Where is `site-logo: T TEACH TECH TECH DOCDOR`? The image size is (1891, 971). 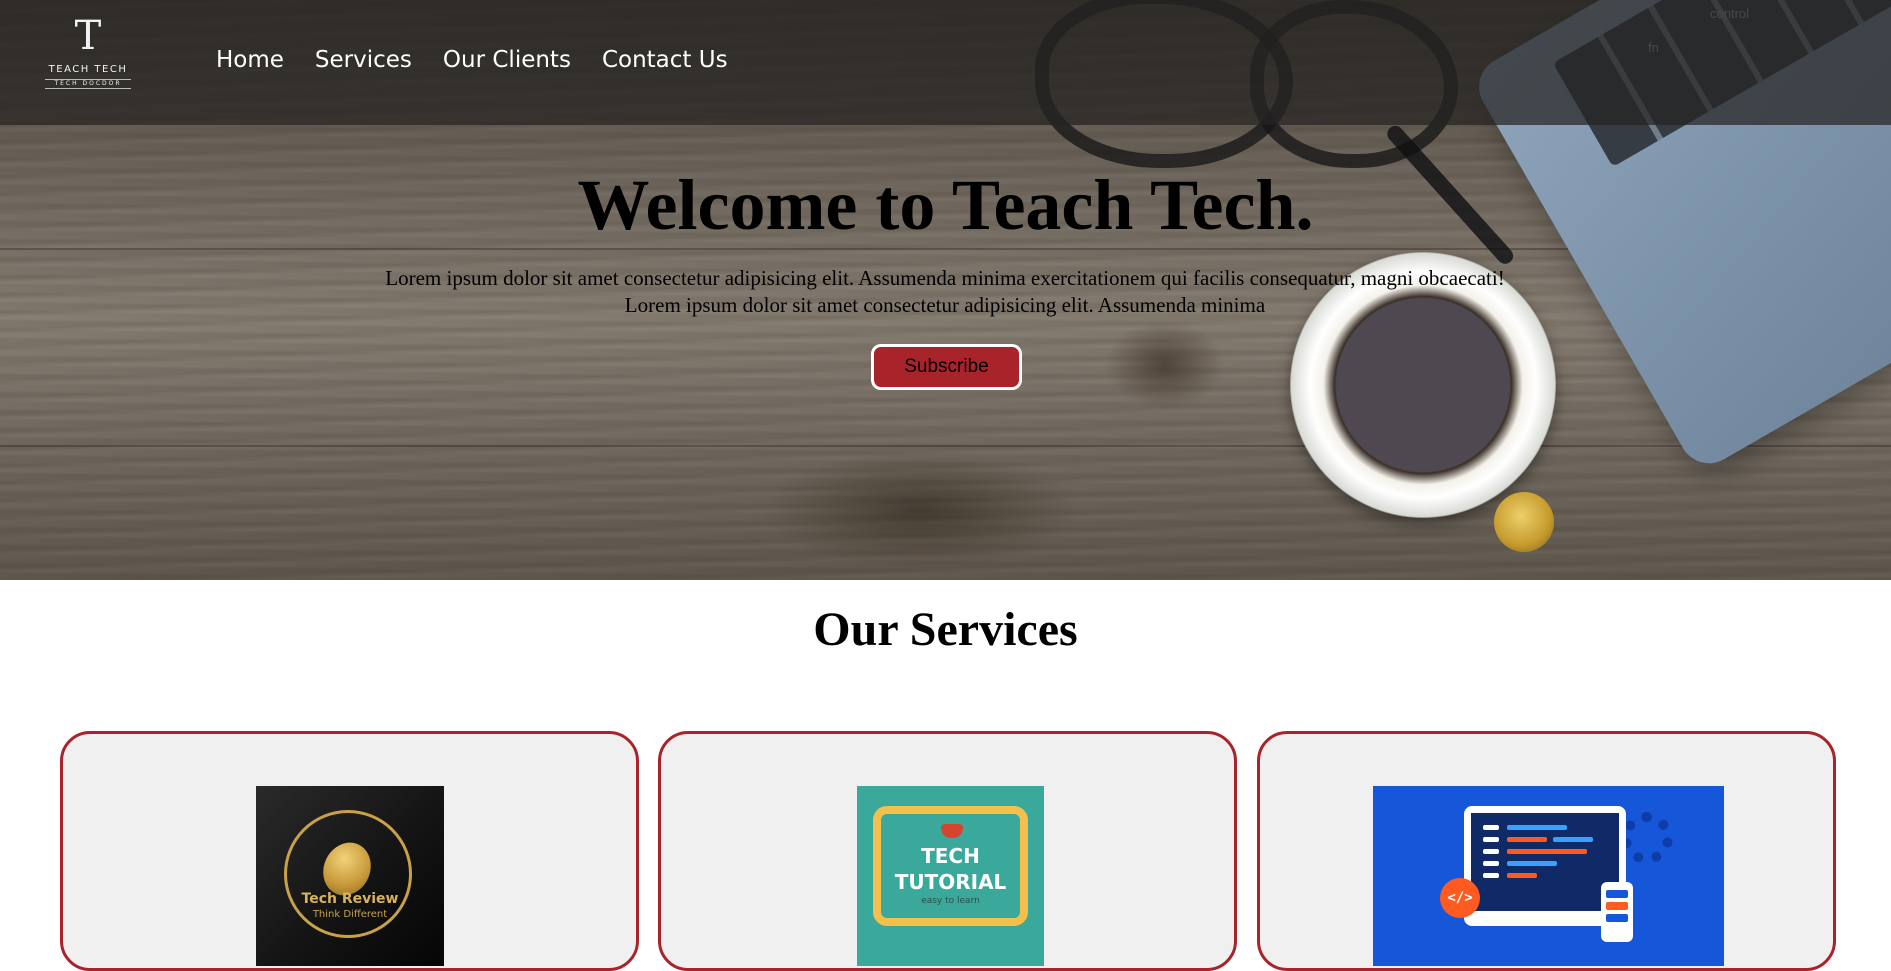 site-logo: T TEACH TECH TECH DOCDOR is located at coordinates (88, 55).